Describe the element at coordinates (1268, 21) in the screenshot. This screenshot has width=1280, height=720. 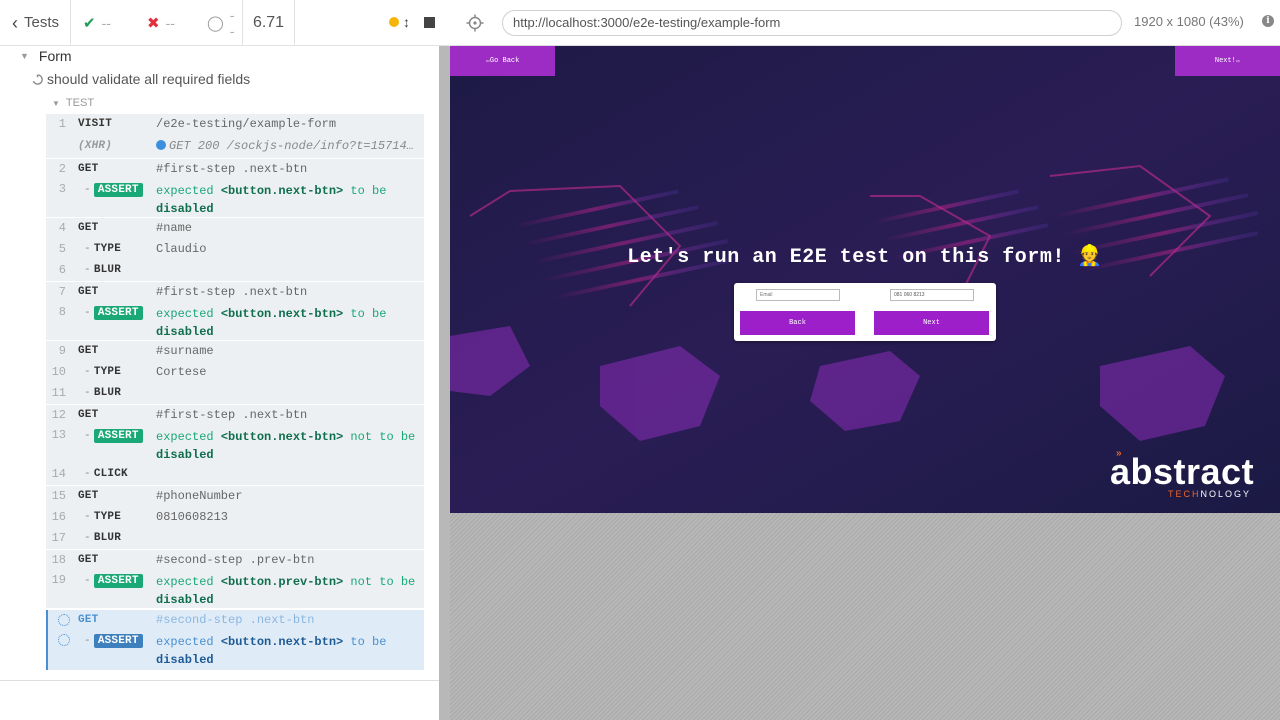
I see `info-icon: i` at that location.